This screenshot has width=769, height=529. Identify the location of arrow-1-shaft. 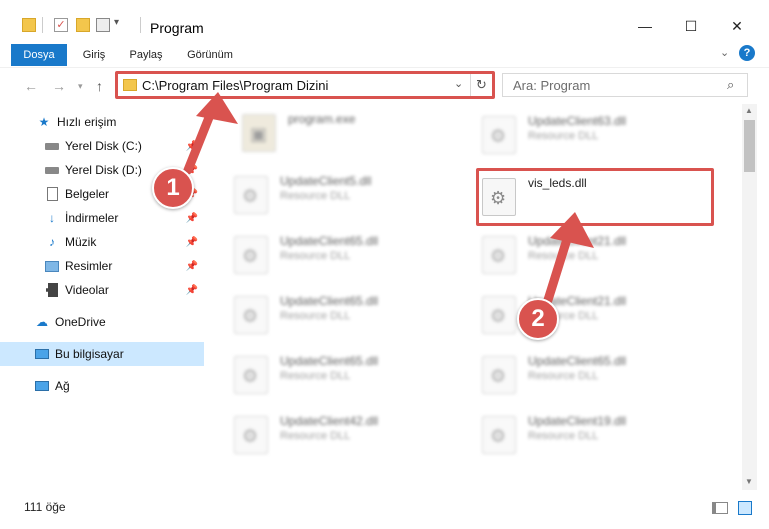
(200, 140).